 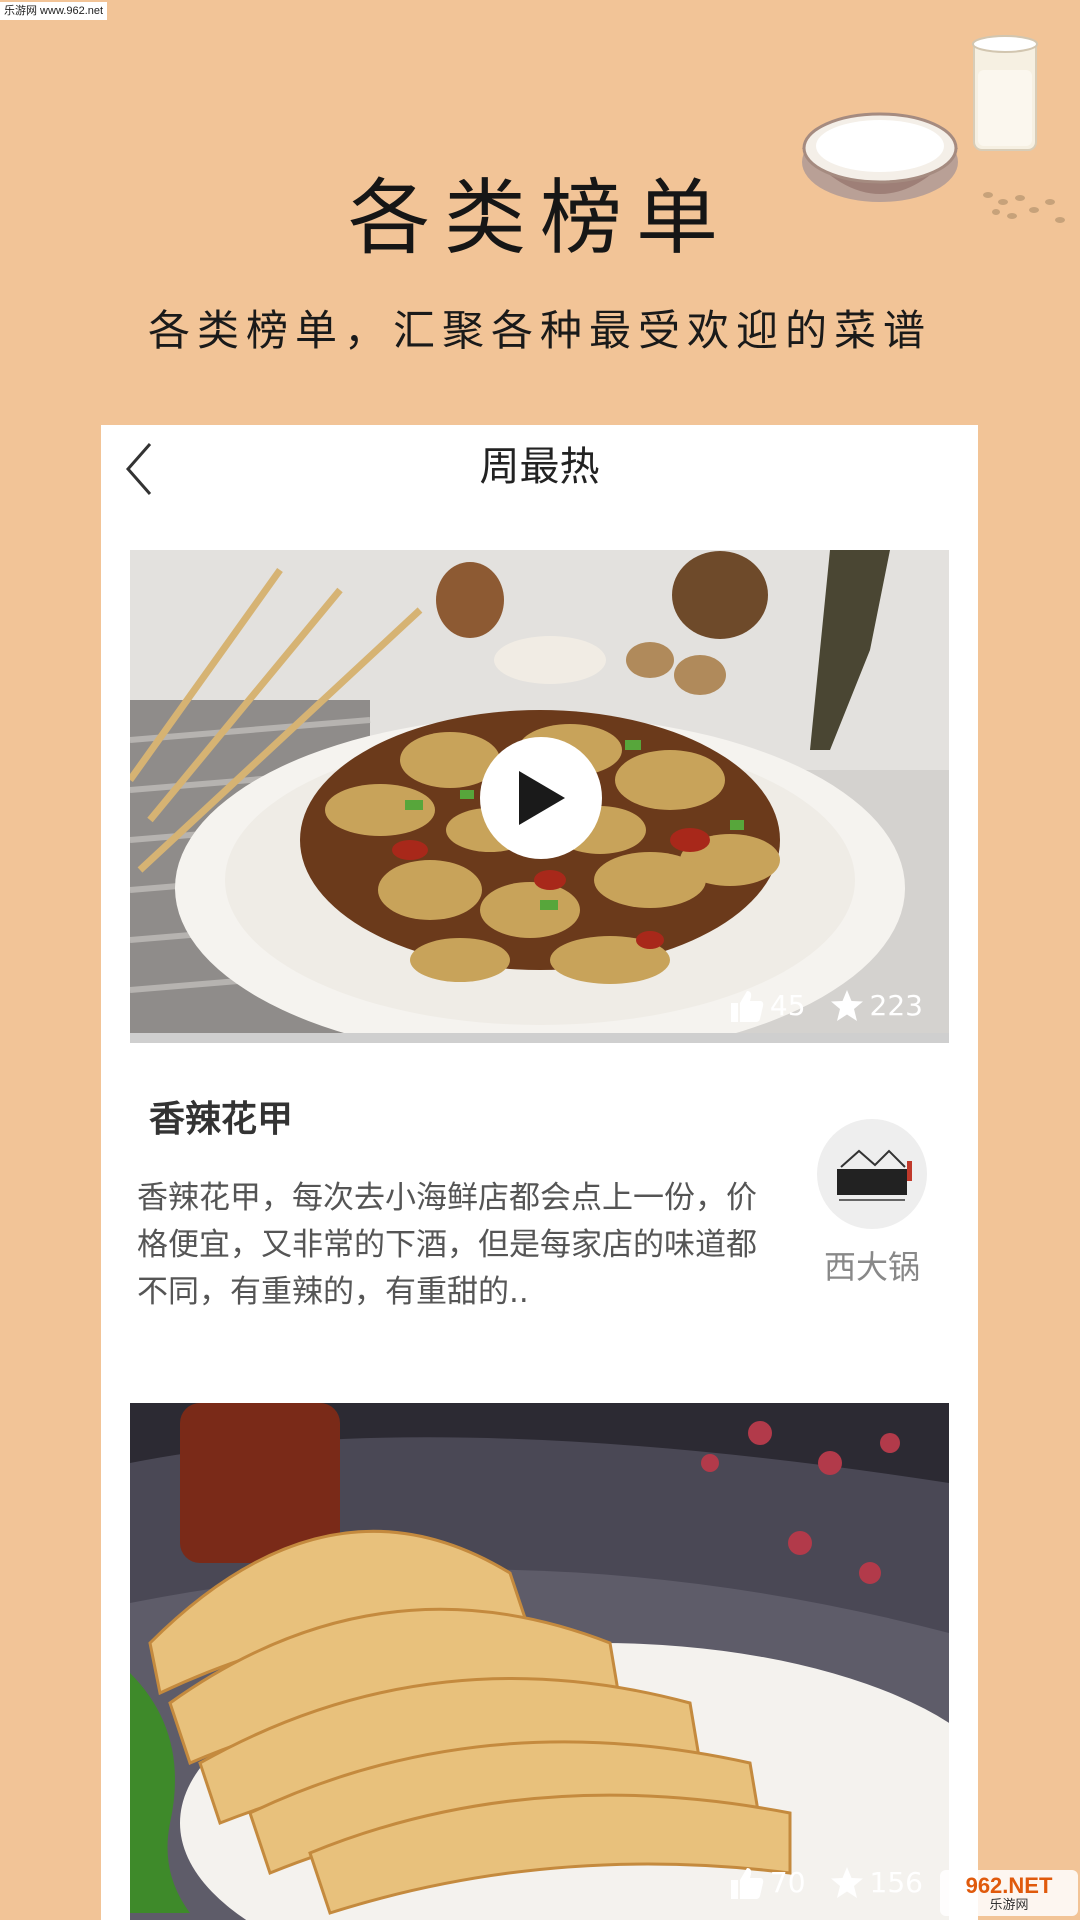 I want to click on play-icon, so click(x=542, y=798).